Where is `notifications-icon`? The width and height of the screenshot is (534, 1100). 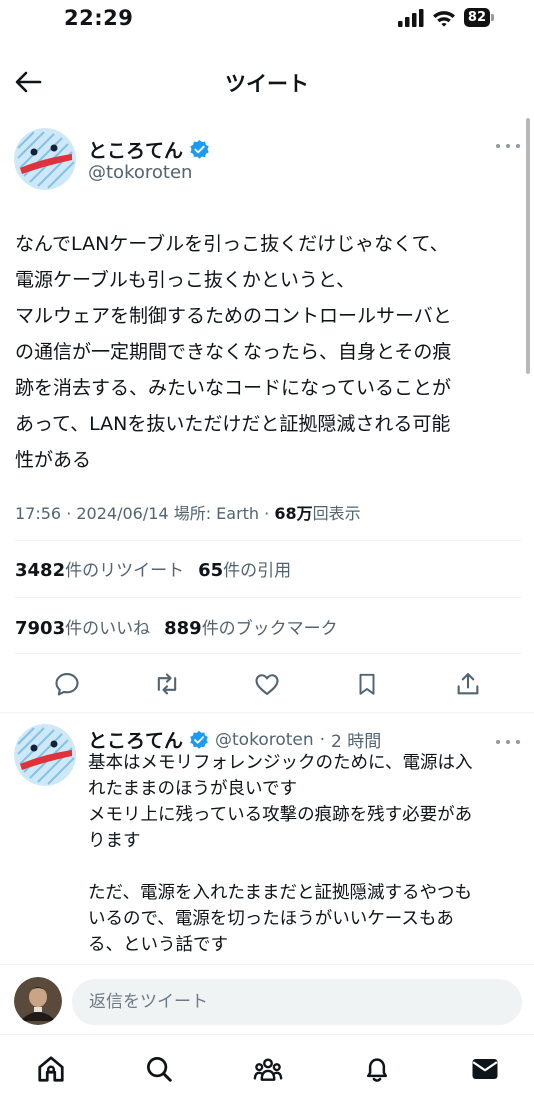 notifications-icon is located at coordinates (377, 1070).